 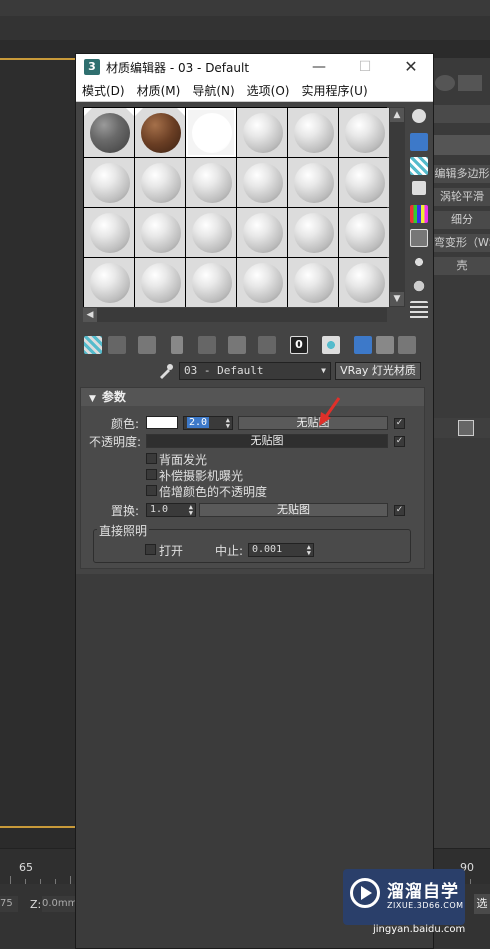 I want to click on put-to-scene-icon, so click(x=117, y=345).